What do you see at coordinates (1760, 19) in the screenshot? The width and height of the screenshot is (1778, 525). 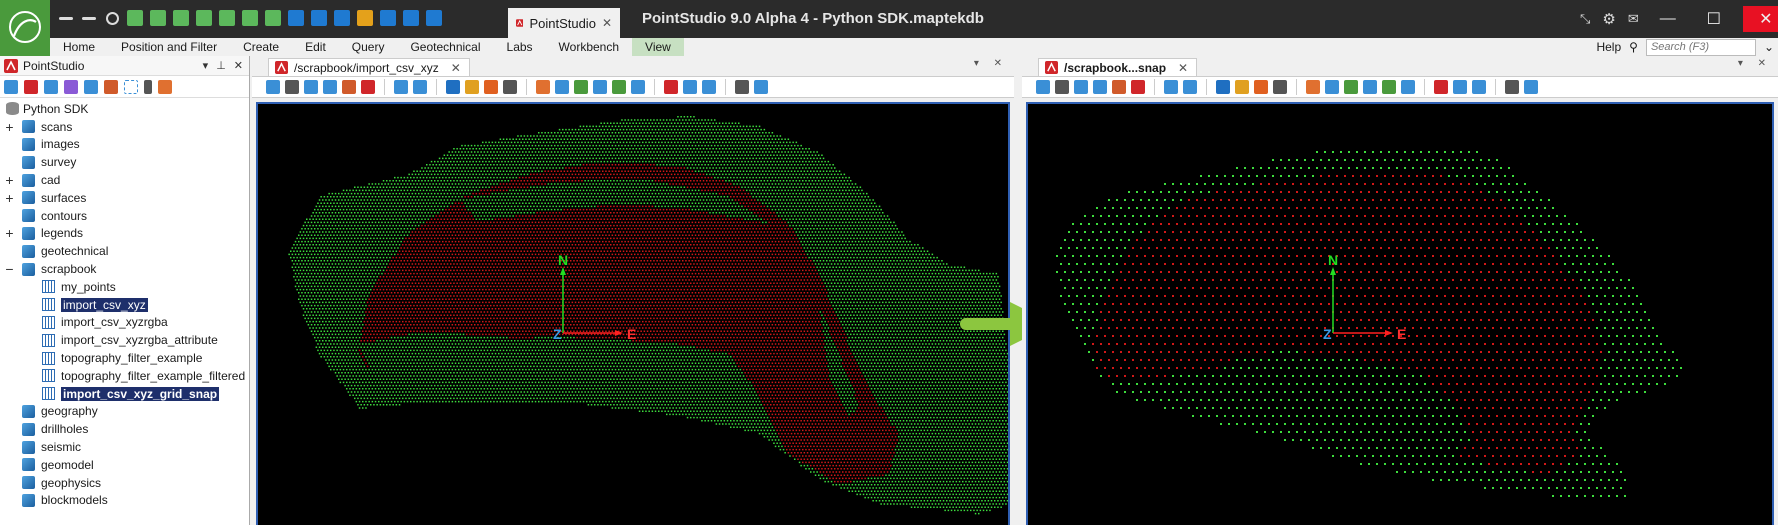 I see `close-window-button: ✕` at bounding box center [1760, 19].